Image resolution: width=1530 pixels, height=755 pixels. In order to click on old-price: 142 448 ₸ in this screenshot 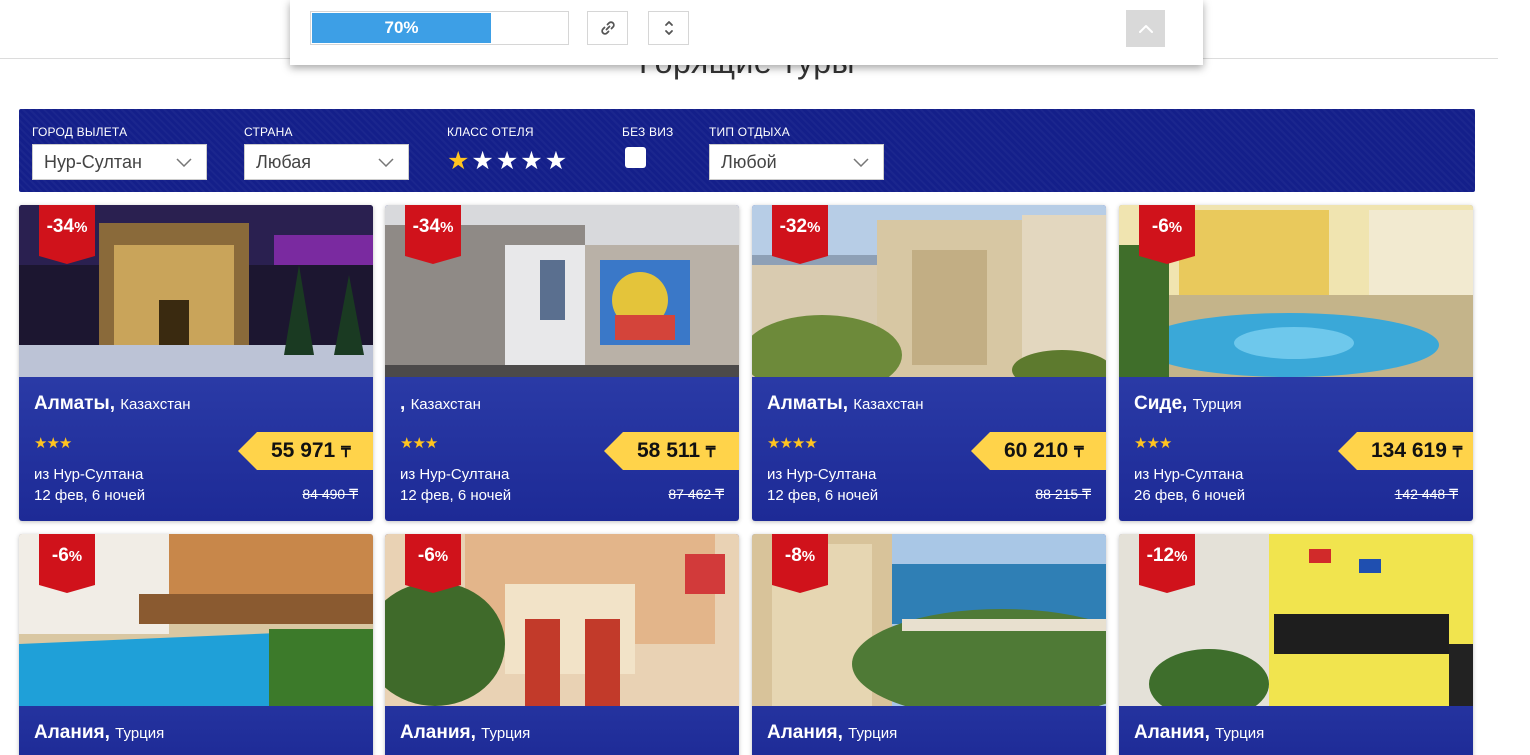, I will do `click(1426, 494)`.